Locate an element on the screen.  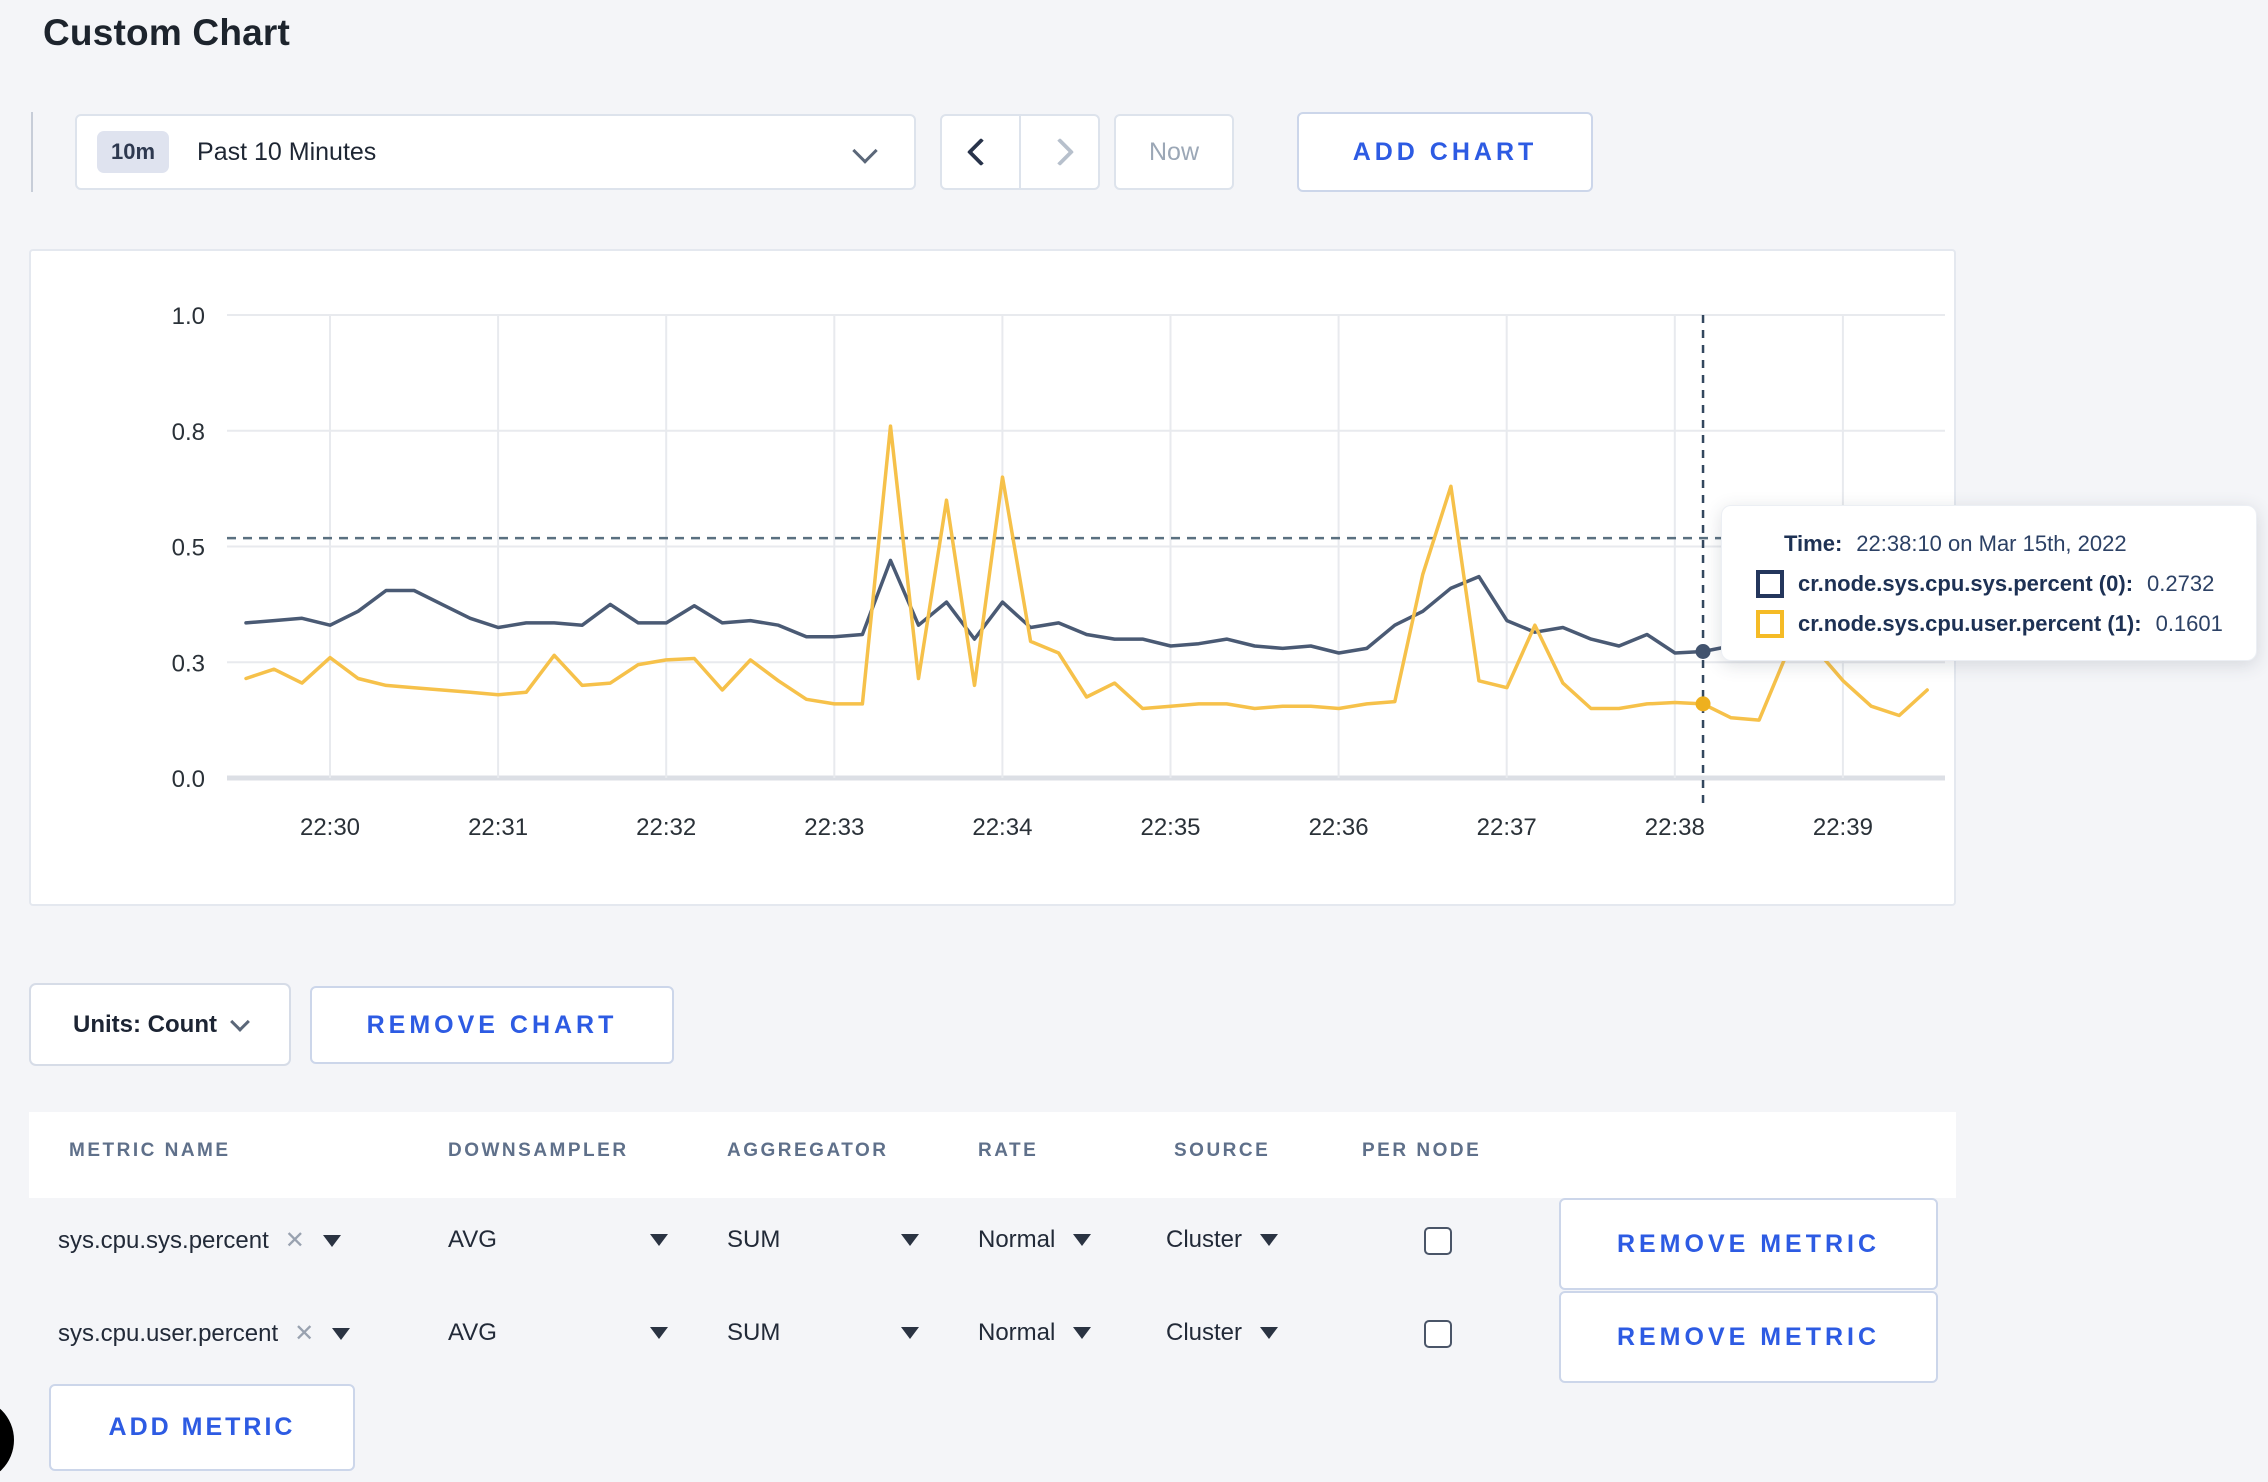
col-header-source: SOURCE is located at coordinates (1222, 1150).